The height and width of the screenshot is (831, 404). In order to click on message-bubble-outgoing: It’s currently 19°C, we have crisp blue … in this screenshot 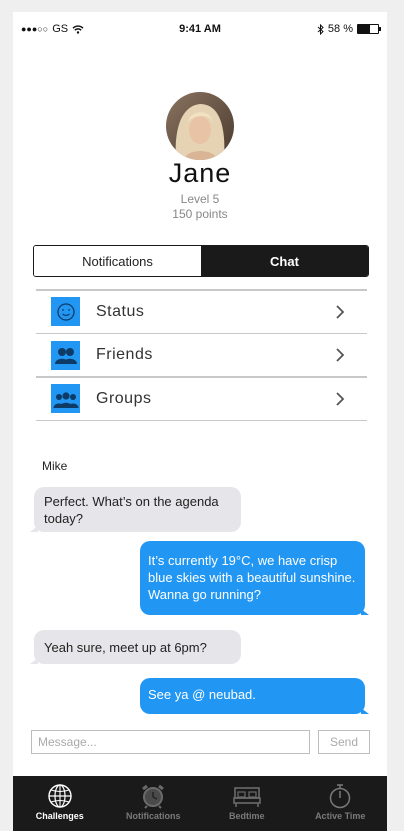, I will do `click(254, 578)`.